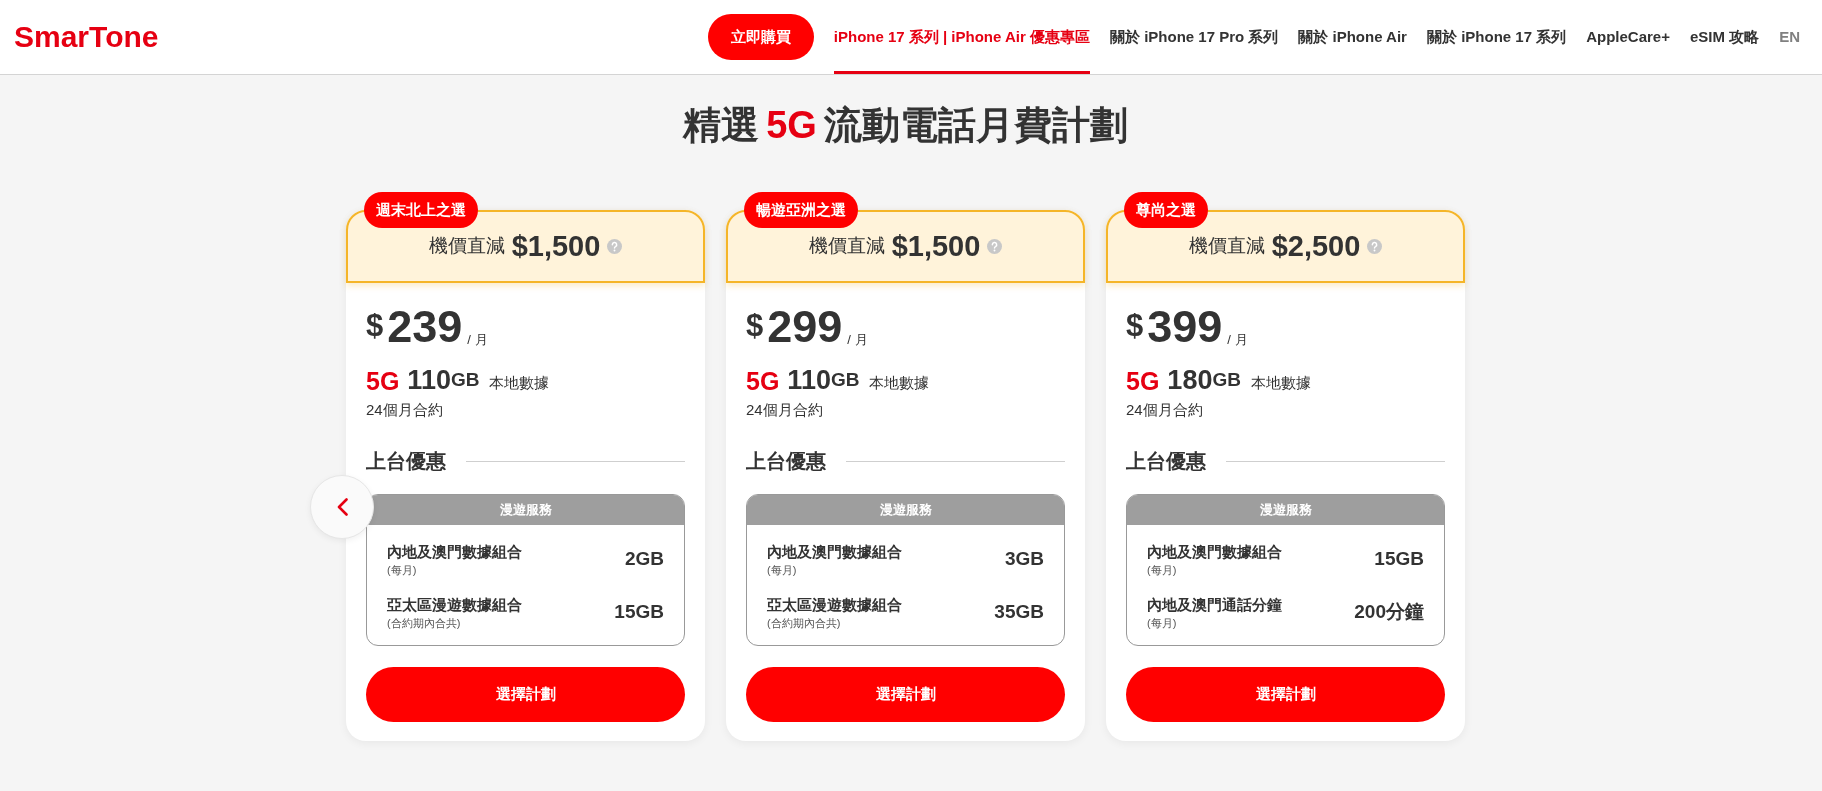  Describe the element at coordinates (801, 210) in the screenshot. I see `plan-tag: 暢遊亞洲之選` at that location.